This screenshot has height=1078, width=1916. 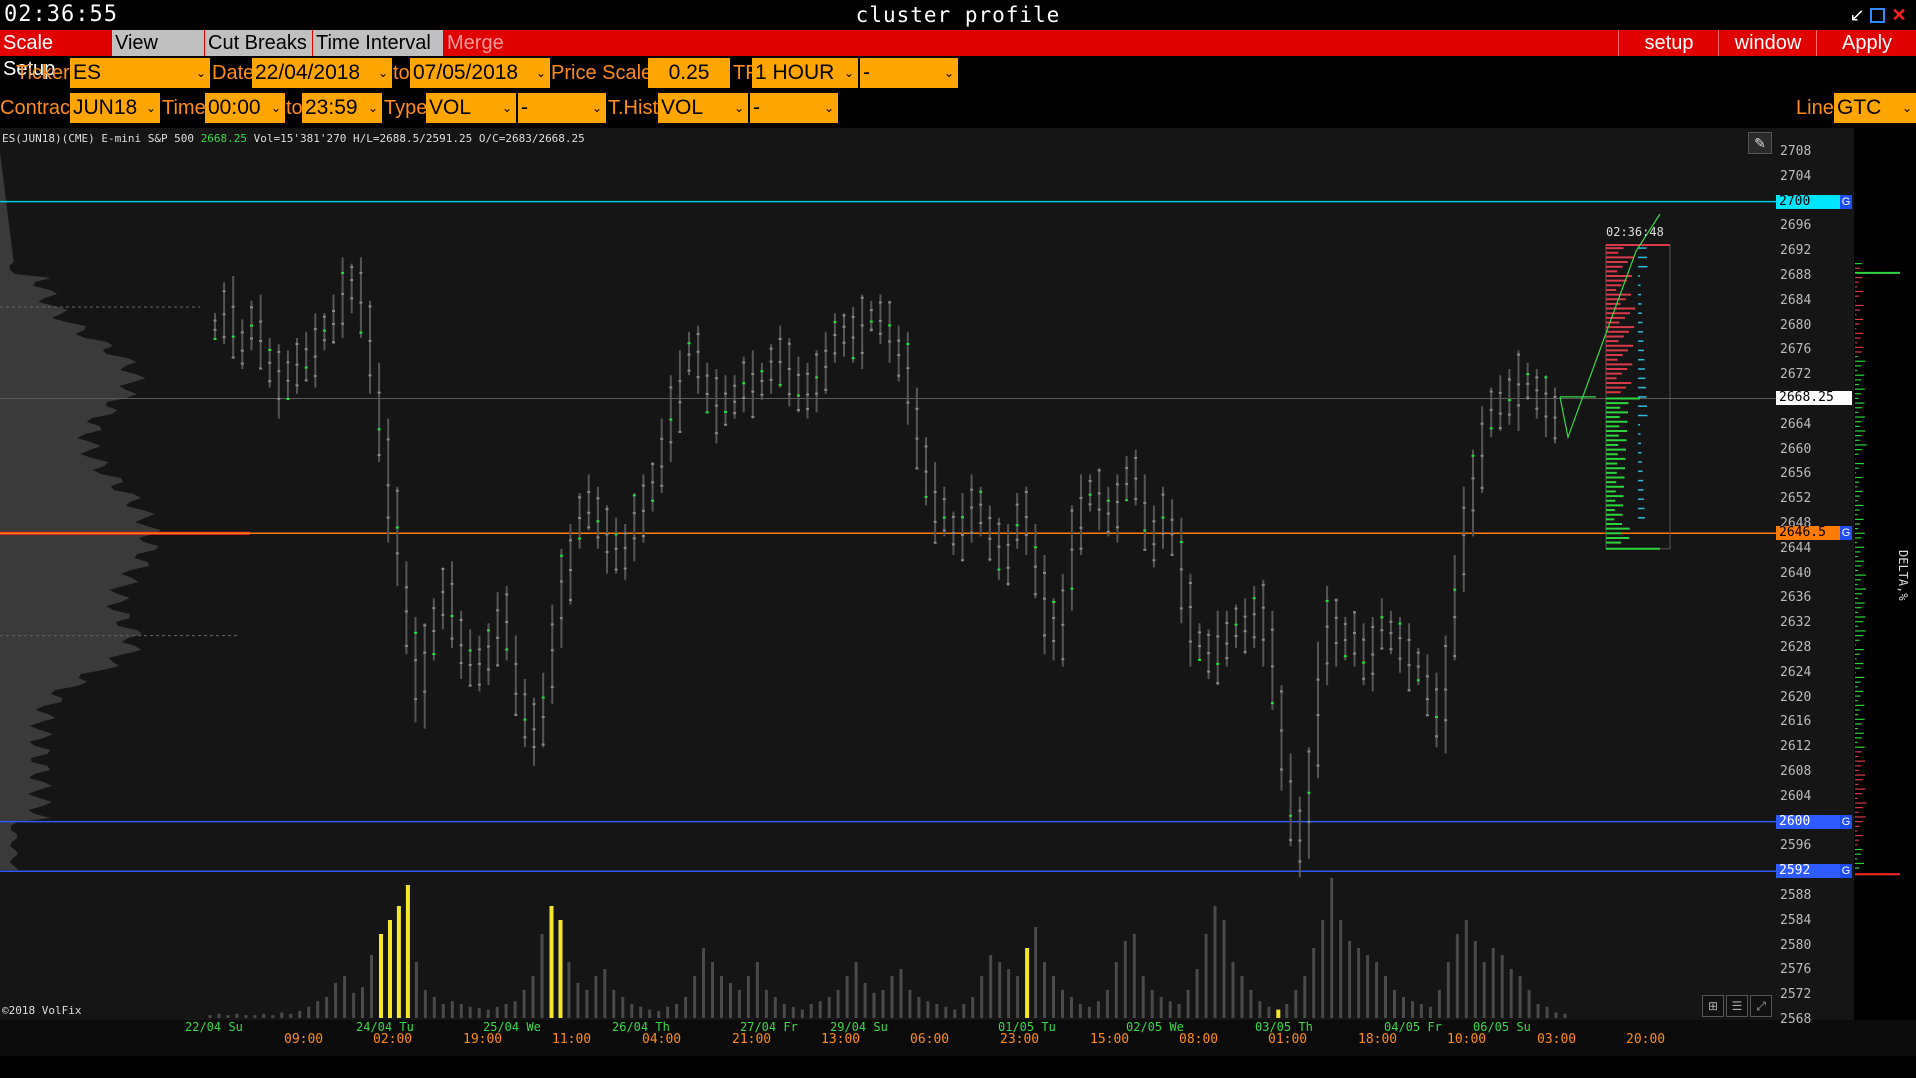 What do you see at coordinates (1810, 202) in the screenshot?
I see `price-tag: 2700` at bounding box center [1810, 202].